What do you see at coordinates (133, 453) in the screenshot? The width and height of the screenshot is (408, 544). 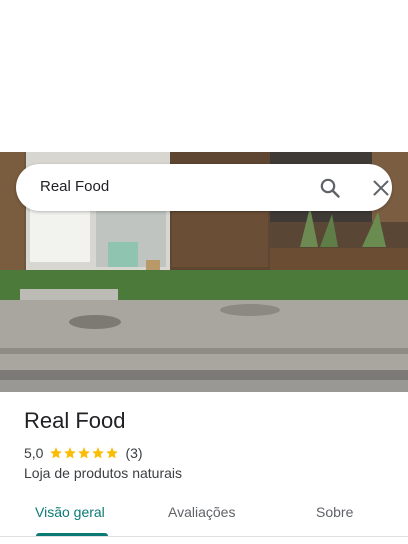 I see `review-count: (3)` at bounding box center [133, 453].